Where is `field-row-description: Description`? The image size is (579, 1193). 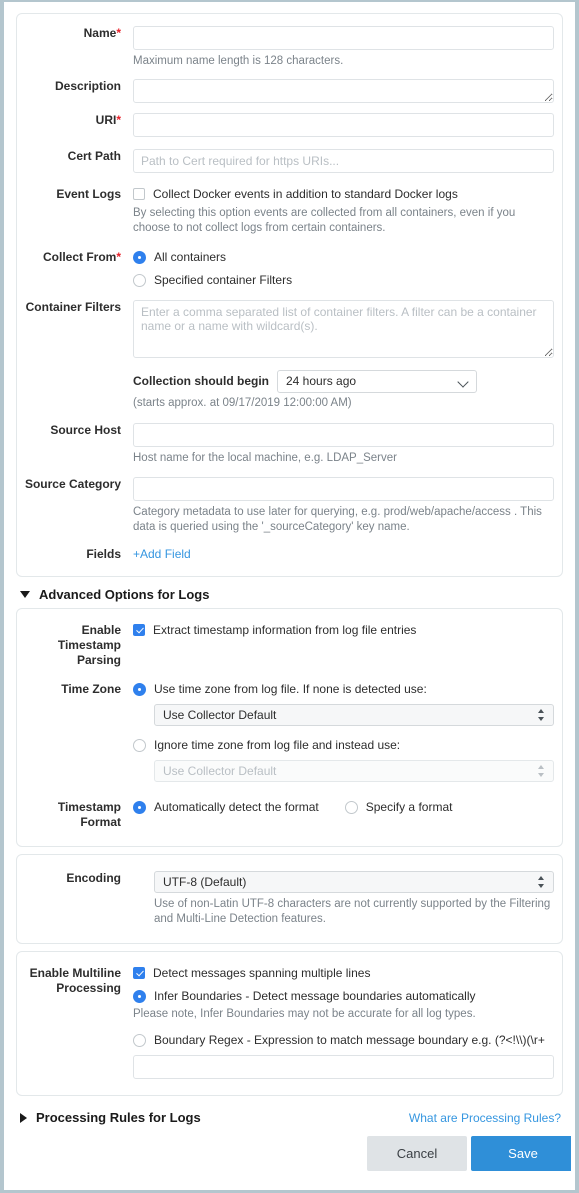 field-row-description: Description is located at coordinates (289, 86).